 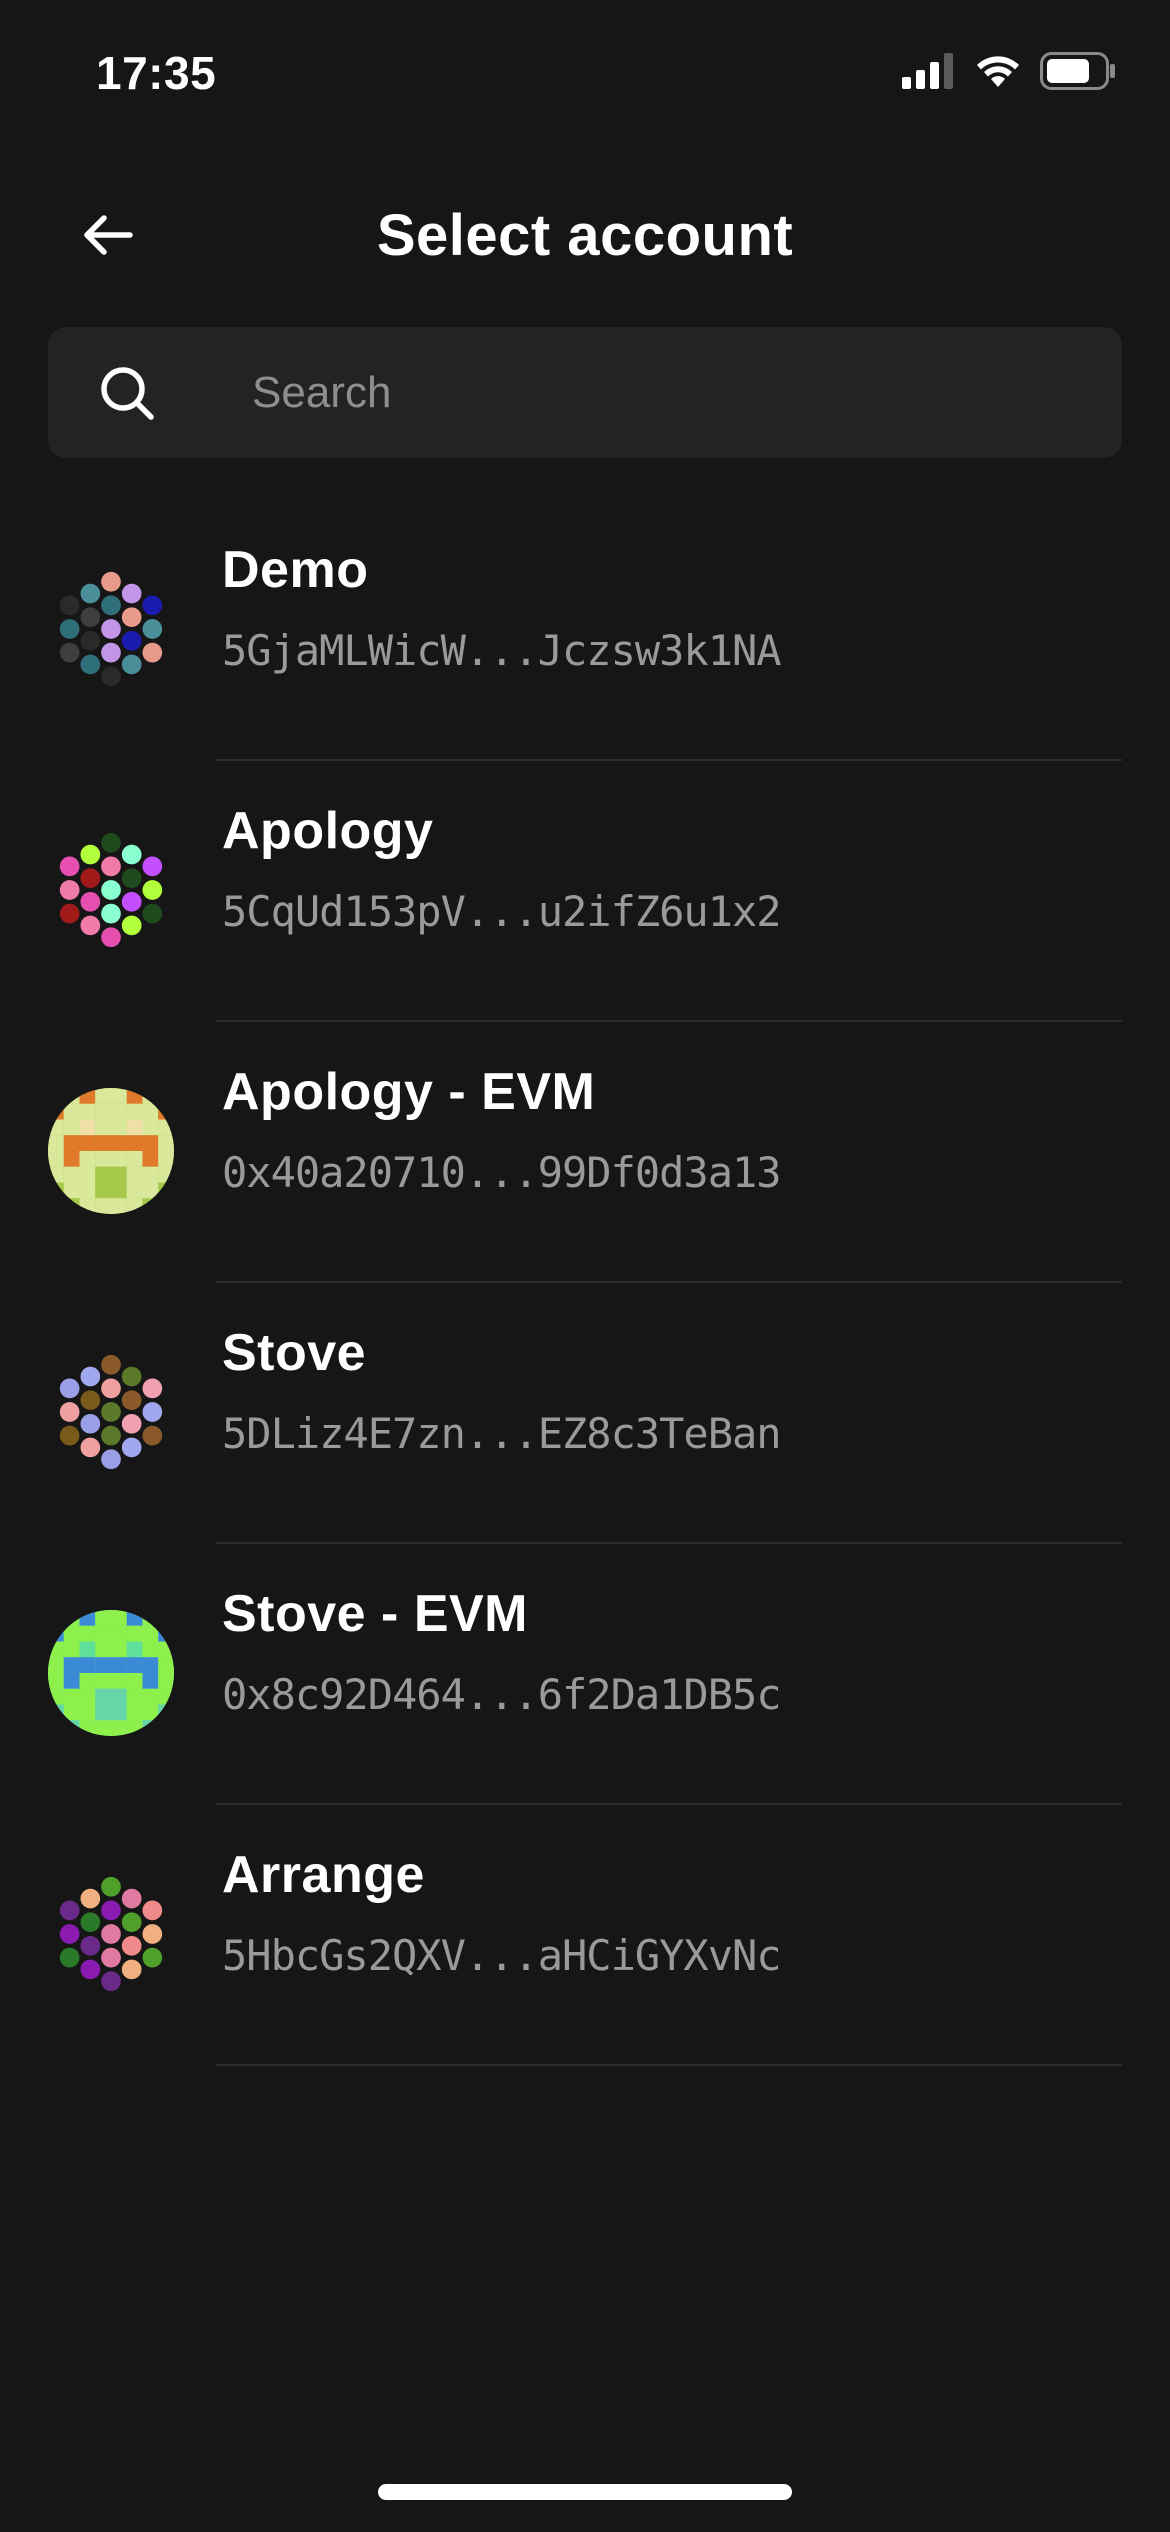 I want to click on account-item-apology-evm: Apology - EVM 0x40a20710...99Df0d3a13, so click(x=585, y=1152).